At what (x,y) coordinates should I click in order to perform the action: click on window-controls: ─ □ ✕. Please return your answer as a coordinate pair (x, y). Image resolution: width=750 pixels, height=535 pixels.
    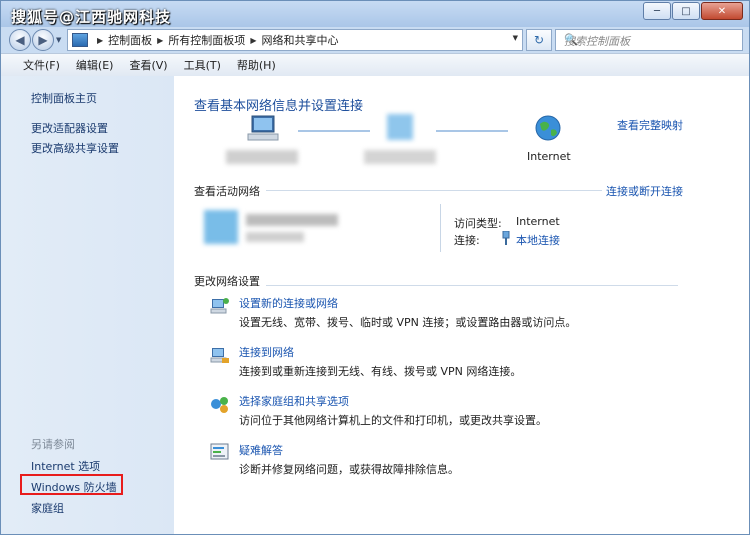
    Looking at the image, I should click on (693, 11).